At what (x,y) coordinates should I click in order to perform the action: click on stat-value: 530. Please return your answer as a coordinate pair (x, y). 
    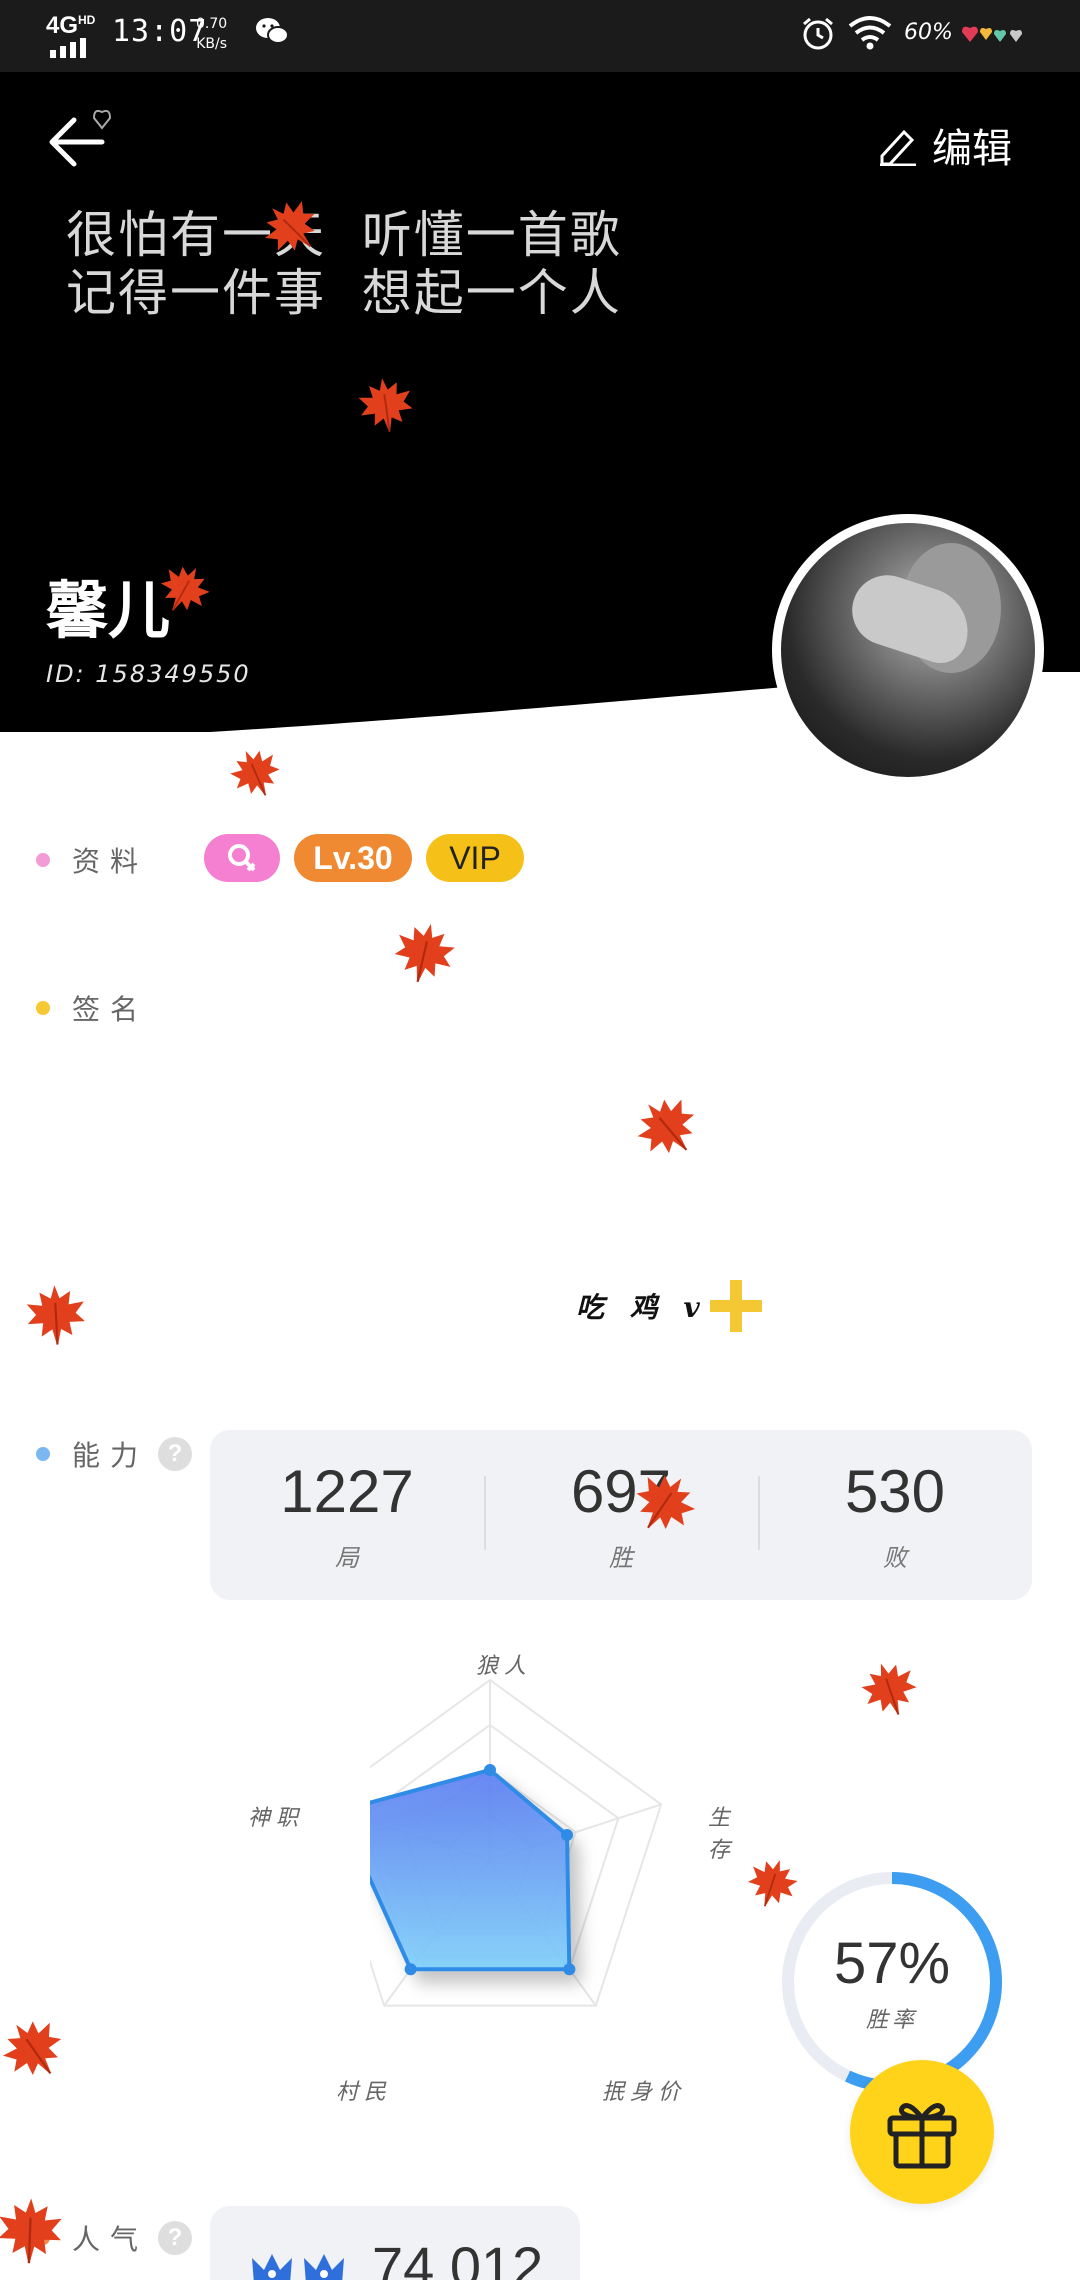
    Looking at the image, I should click on (895, 1491).